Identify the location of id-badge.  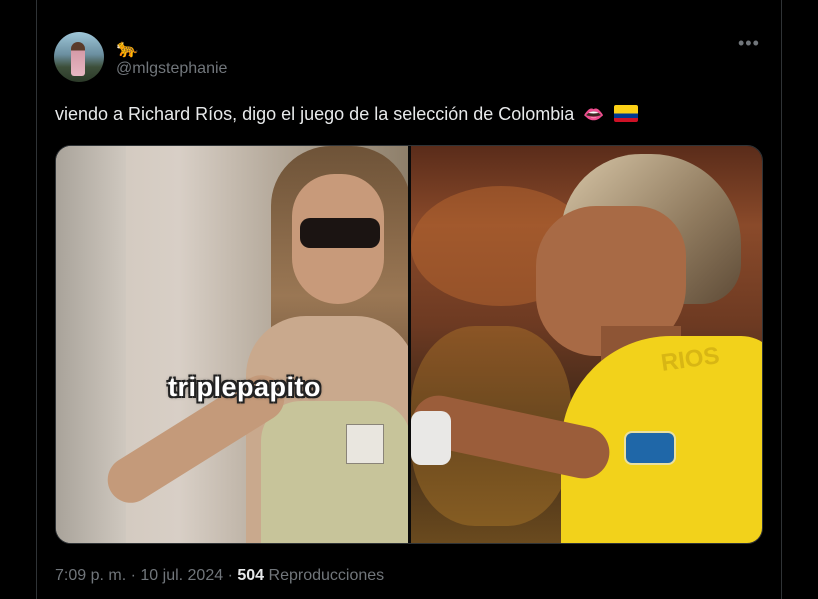
(365, 444).